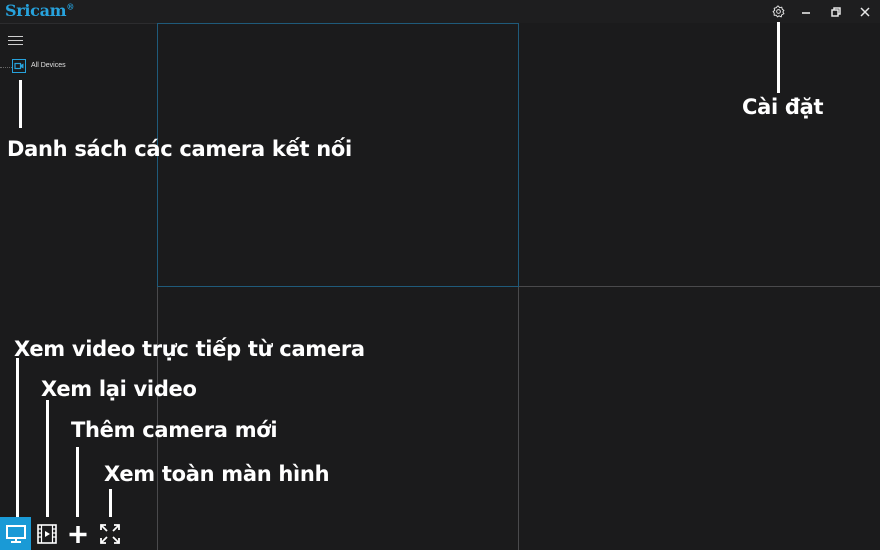 The height and width of the screenshot is (550, 880). What do you see at coordinates (15, 42) in the screenshot?
I see `hamburger-icon` at bounding box center [15, 42].